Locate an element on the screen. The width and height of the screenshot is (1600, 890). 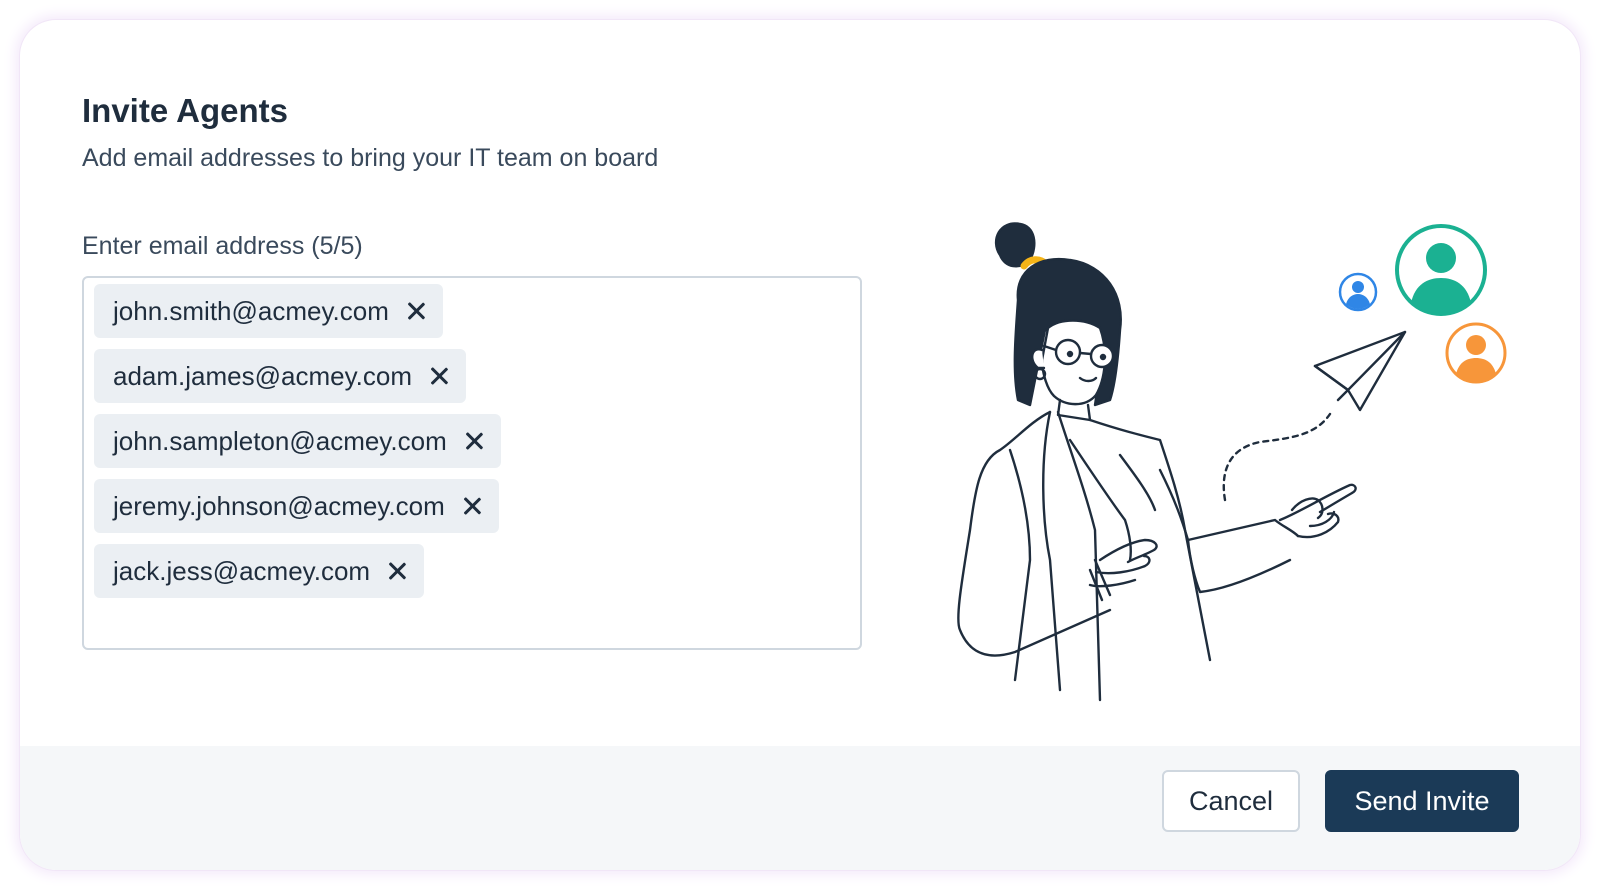
email-chip: jeremy.johnson@acmey.com is located at coordinates (296, 506).